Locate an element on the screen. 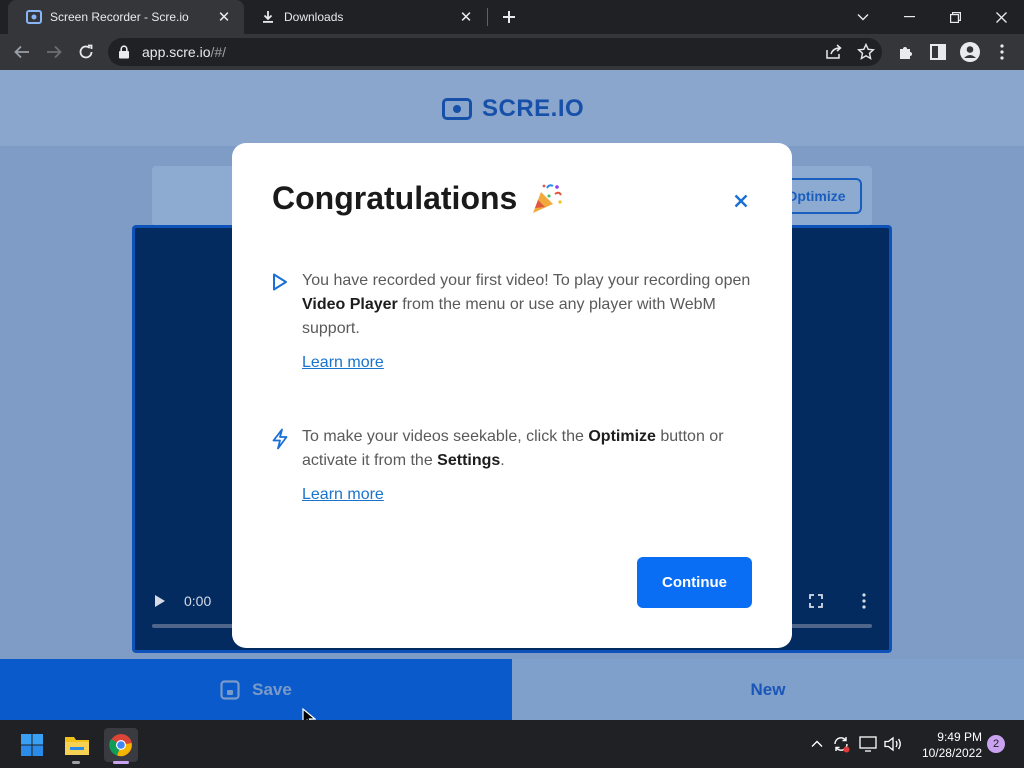 Image resolution: width=1024 pixels, height=768 pixels. party-popper-icon is located at coordinates (546, 199).